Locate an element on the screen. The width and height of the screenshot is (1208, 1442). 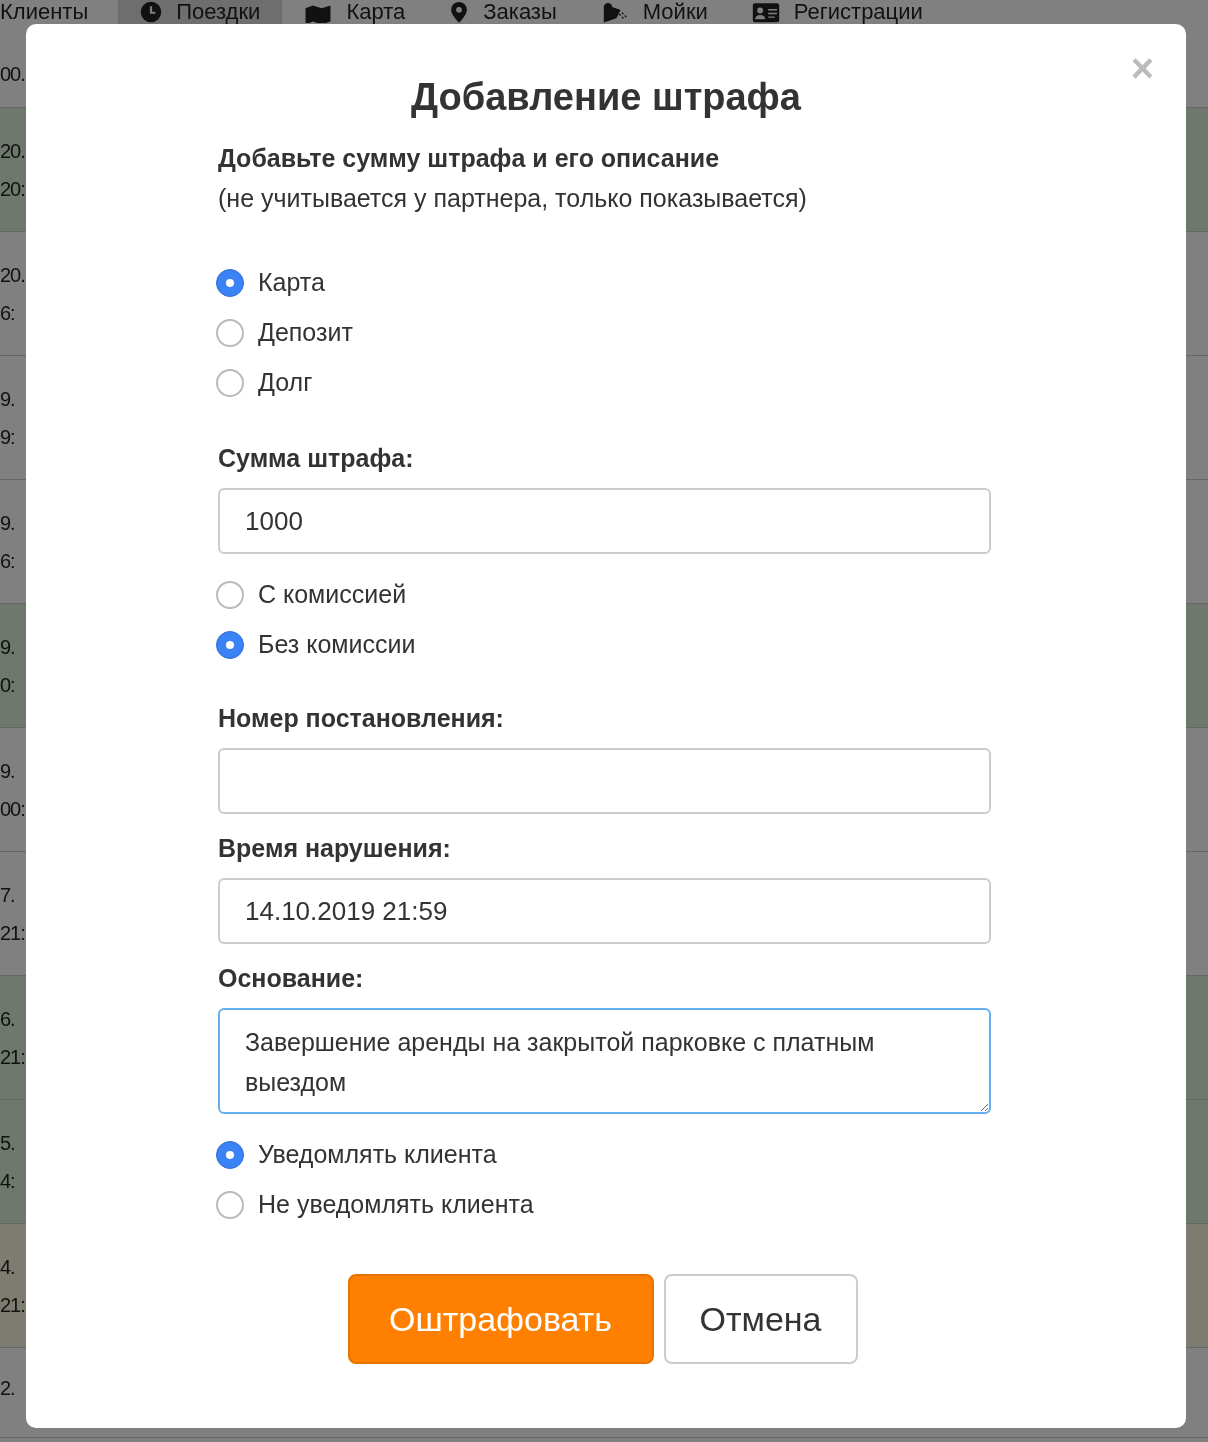
clock-icon is located at coordinates (151, 12).